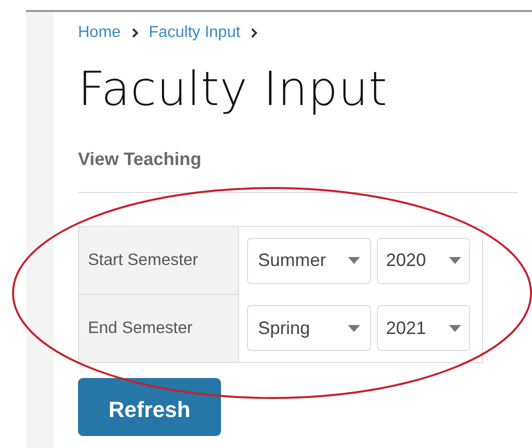 This screenshot has height=448, width=532. I want to click on breadcrumb-link: Faculty Input, so click(194, 33).